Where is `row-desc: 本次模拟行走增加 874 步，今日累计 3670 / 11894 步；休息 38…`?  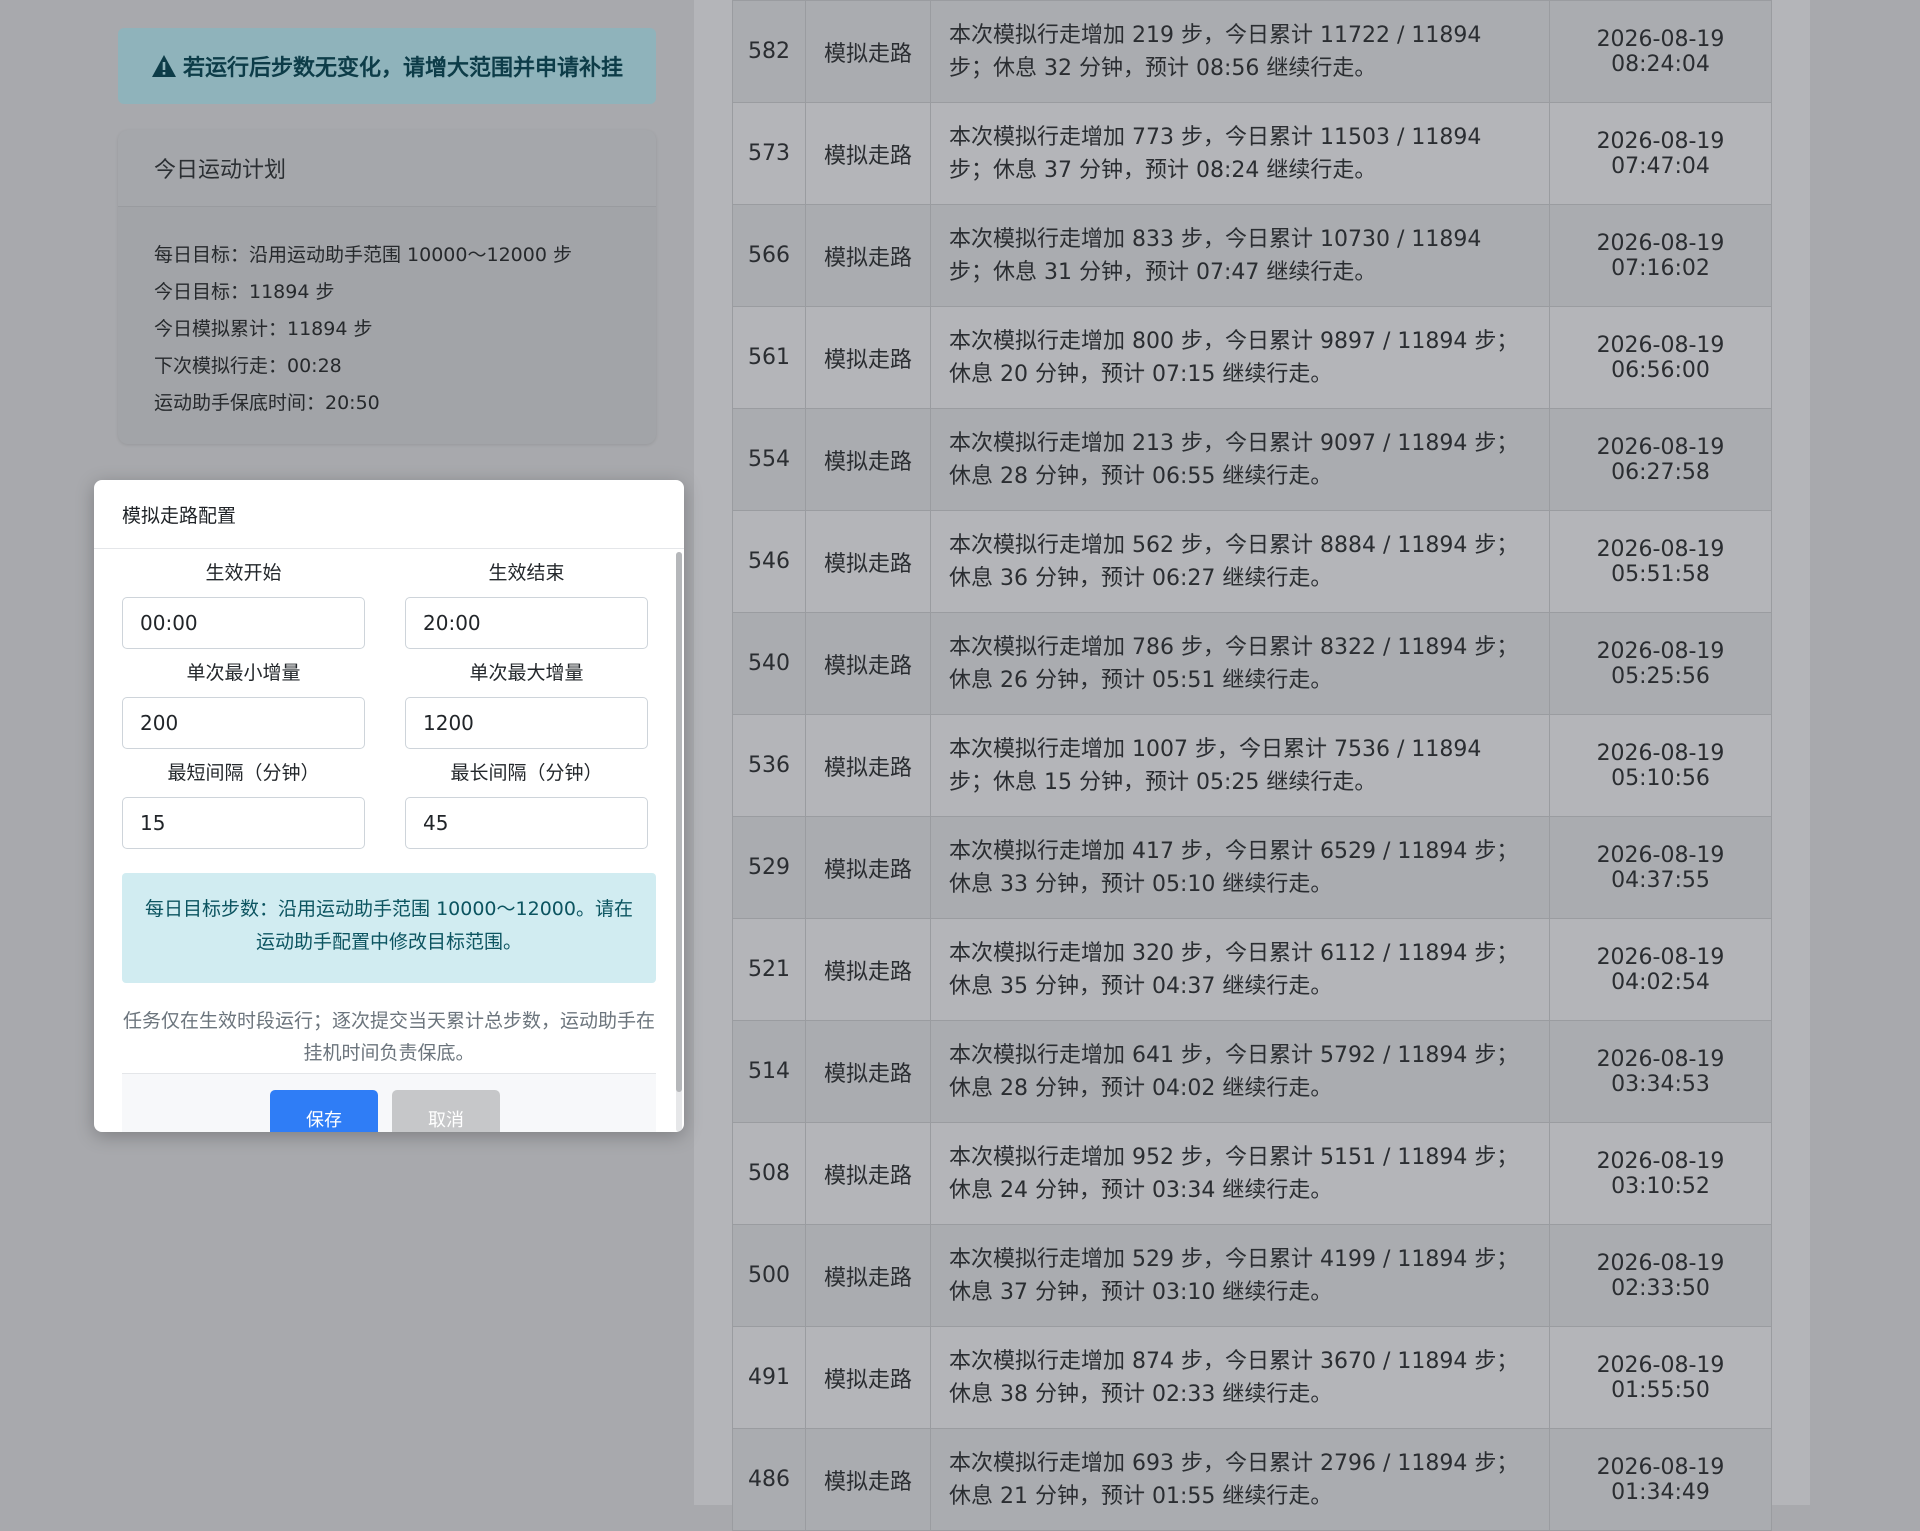
row-desc: 本次模拟行走增加 874 步，今日累计 3670 / 11894 步；休息 38… is located at coordinates (1240, 1377).